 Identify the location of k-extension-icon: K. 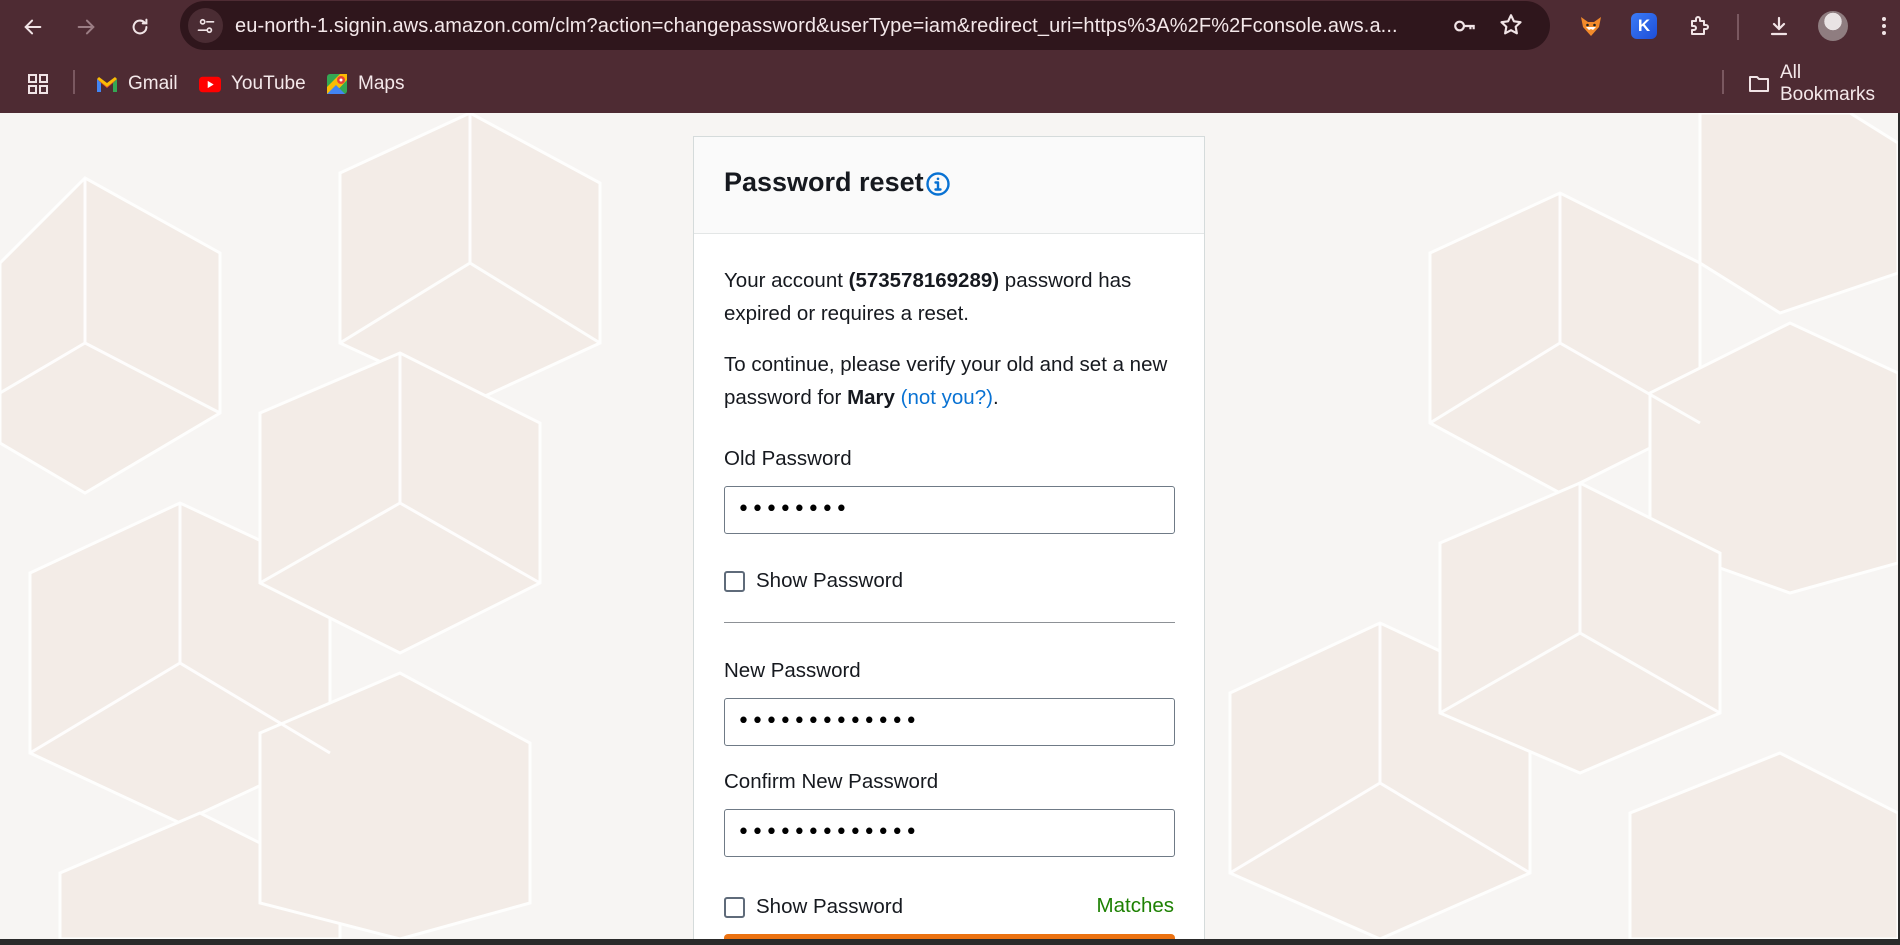
(1644, 26).